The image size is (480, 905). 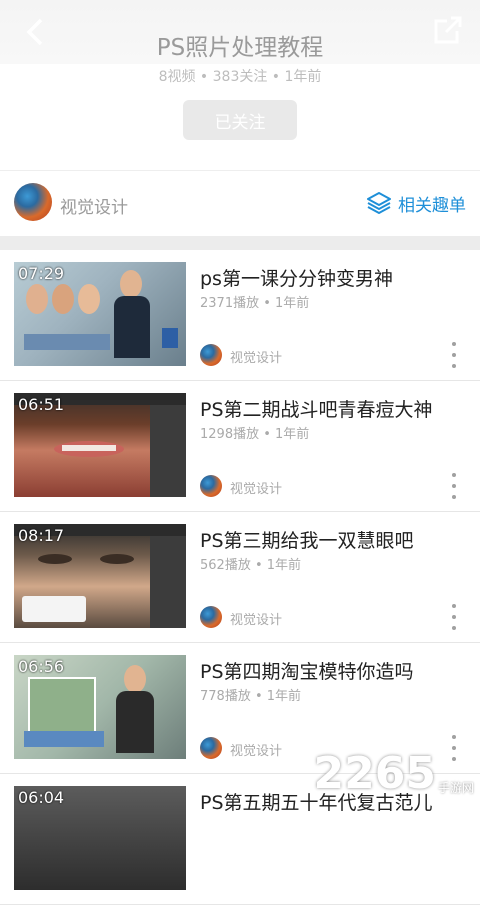 I want to click on author-bar: 视觉设计 相关趣单, so click(x=240, y=203).